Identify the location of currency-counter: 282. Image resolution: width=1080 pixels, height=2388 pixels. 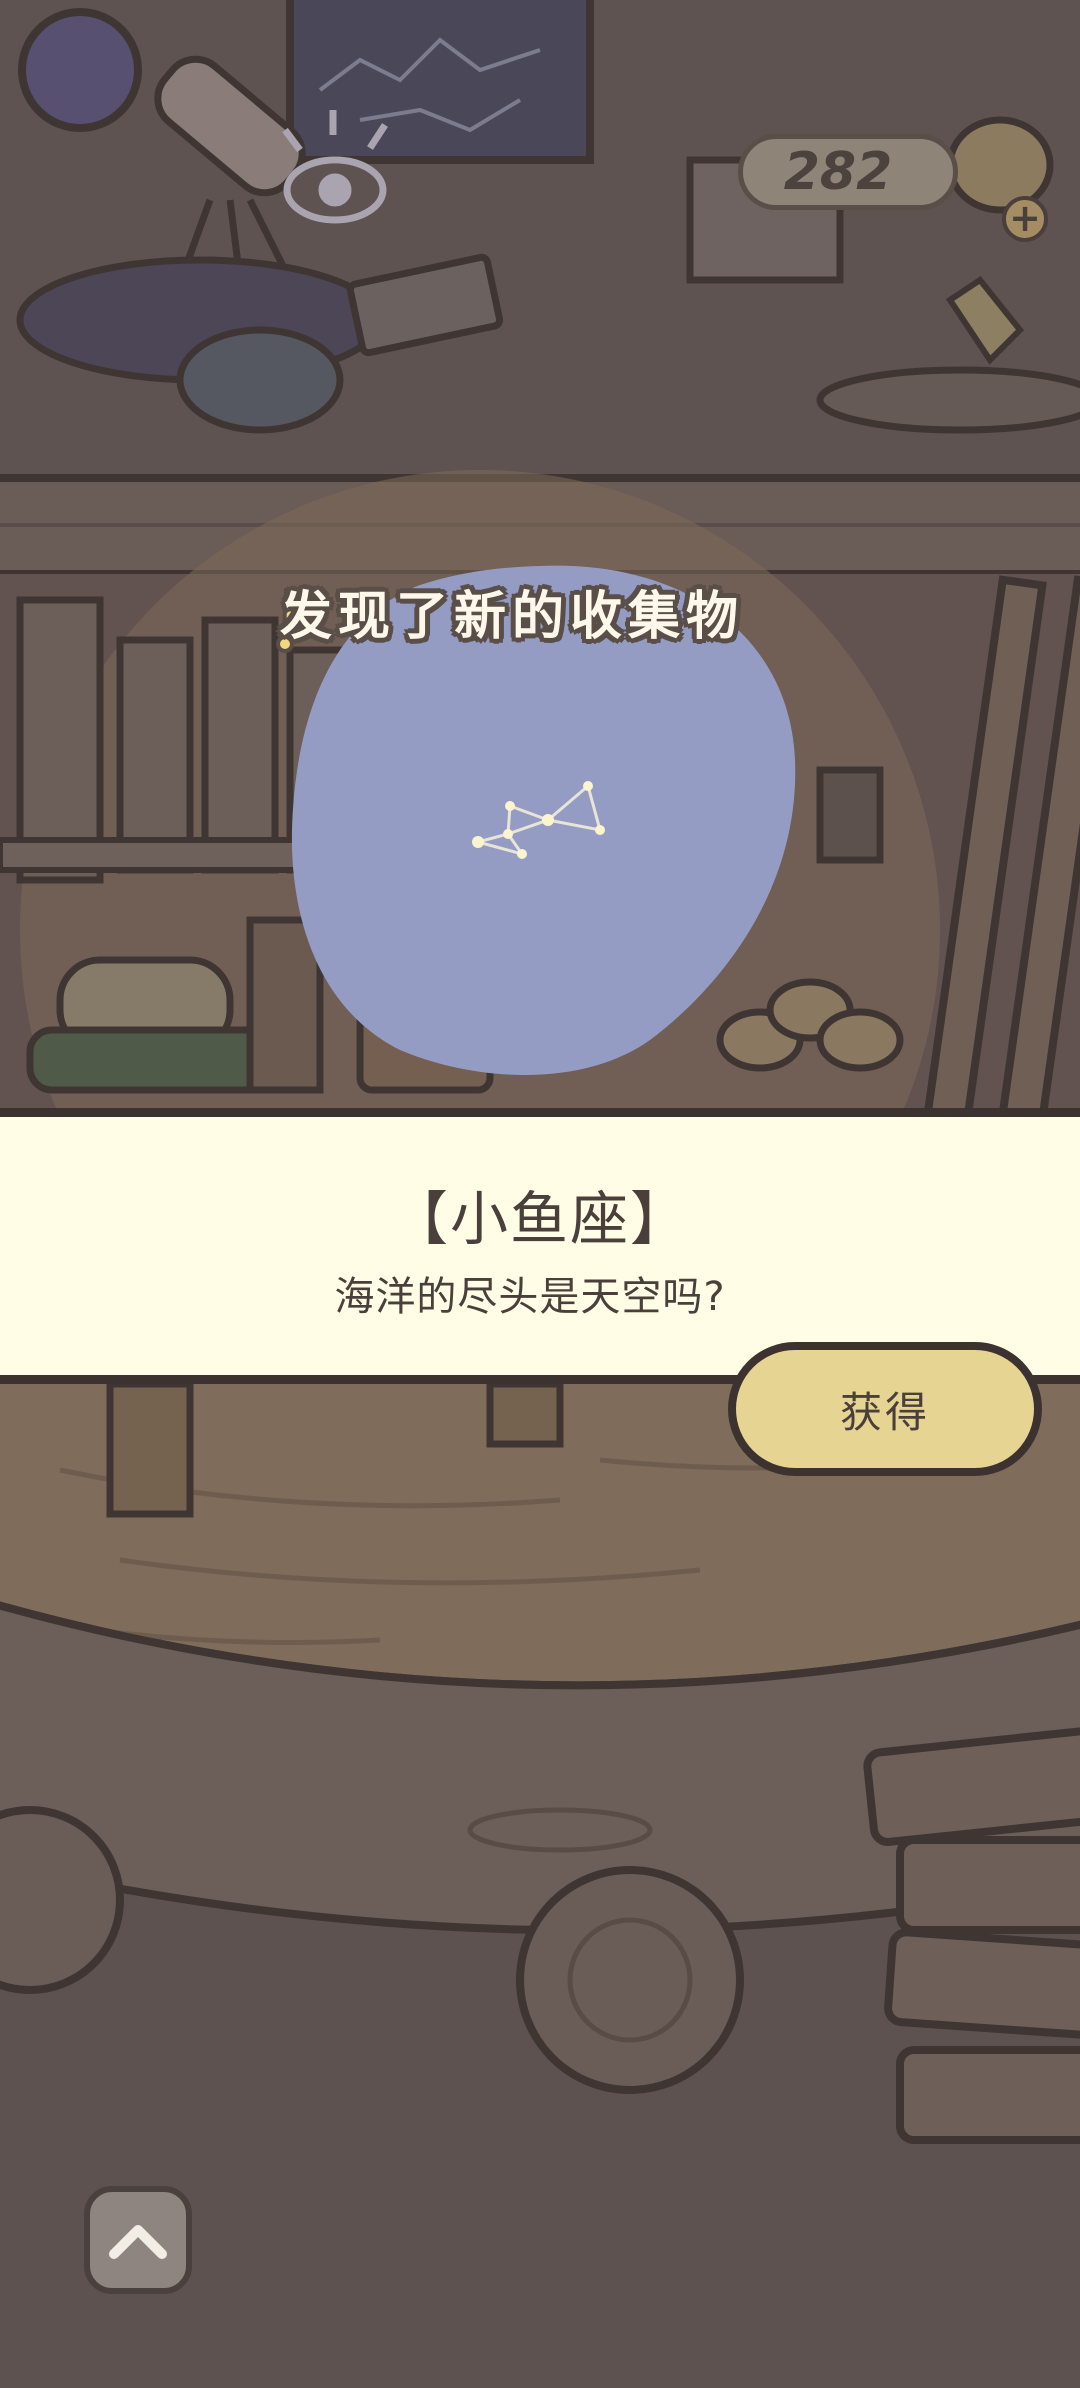
(848, 172).